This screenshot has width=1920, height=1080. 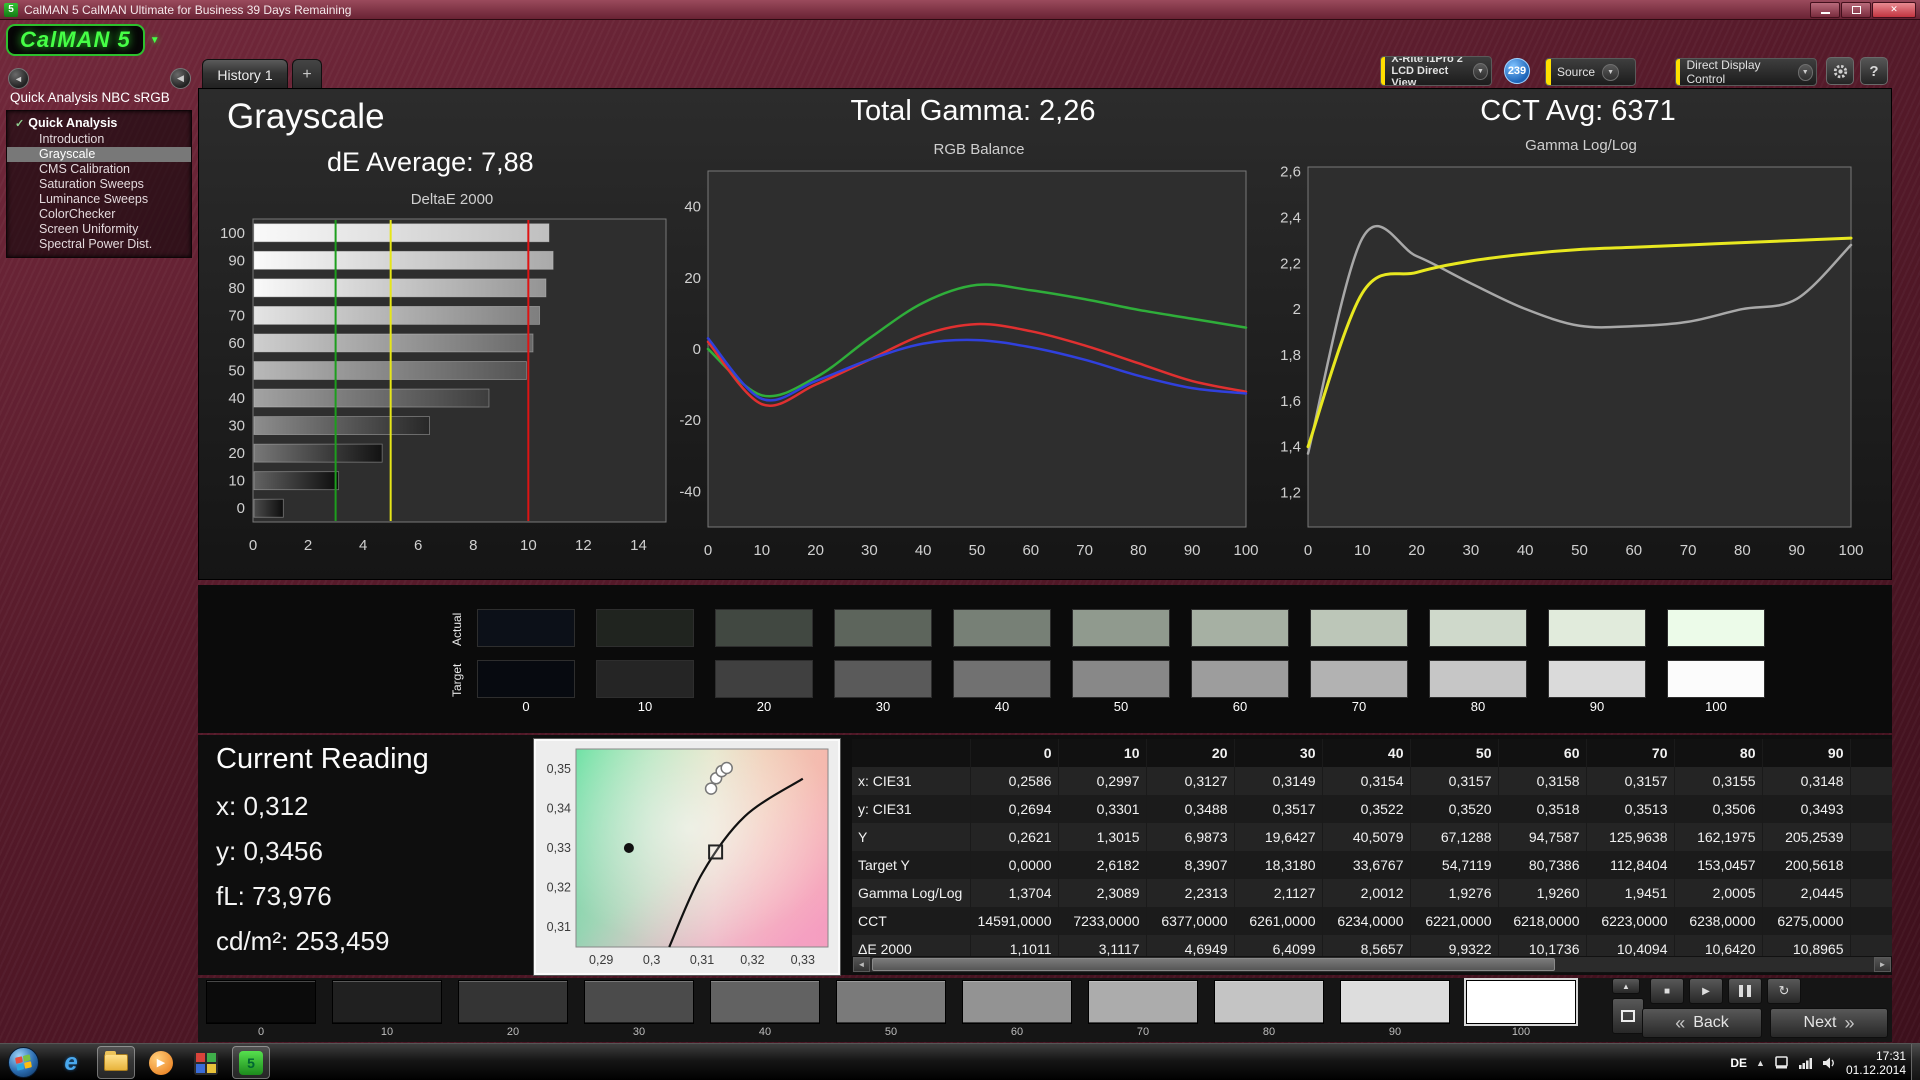 I want to click on pattern-tile-20: 20, so click(x=513, y=1009).